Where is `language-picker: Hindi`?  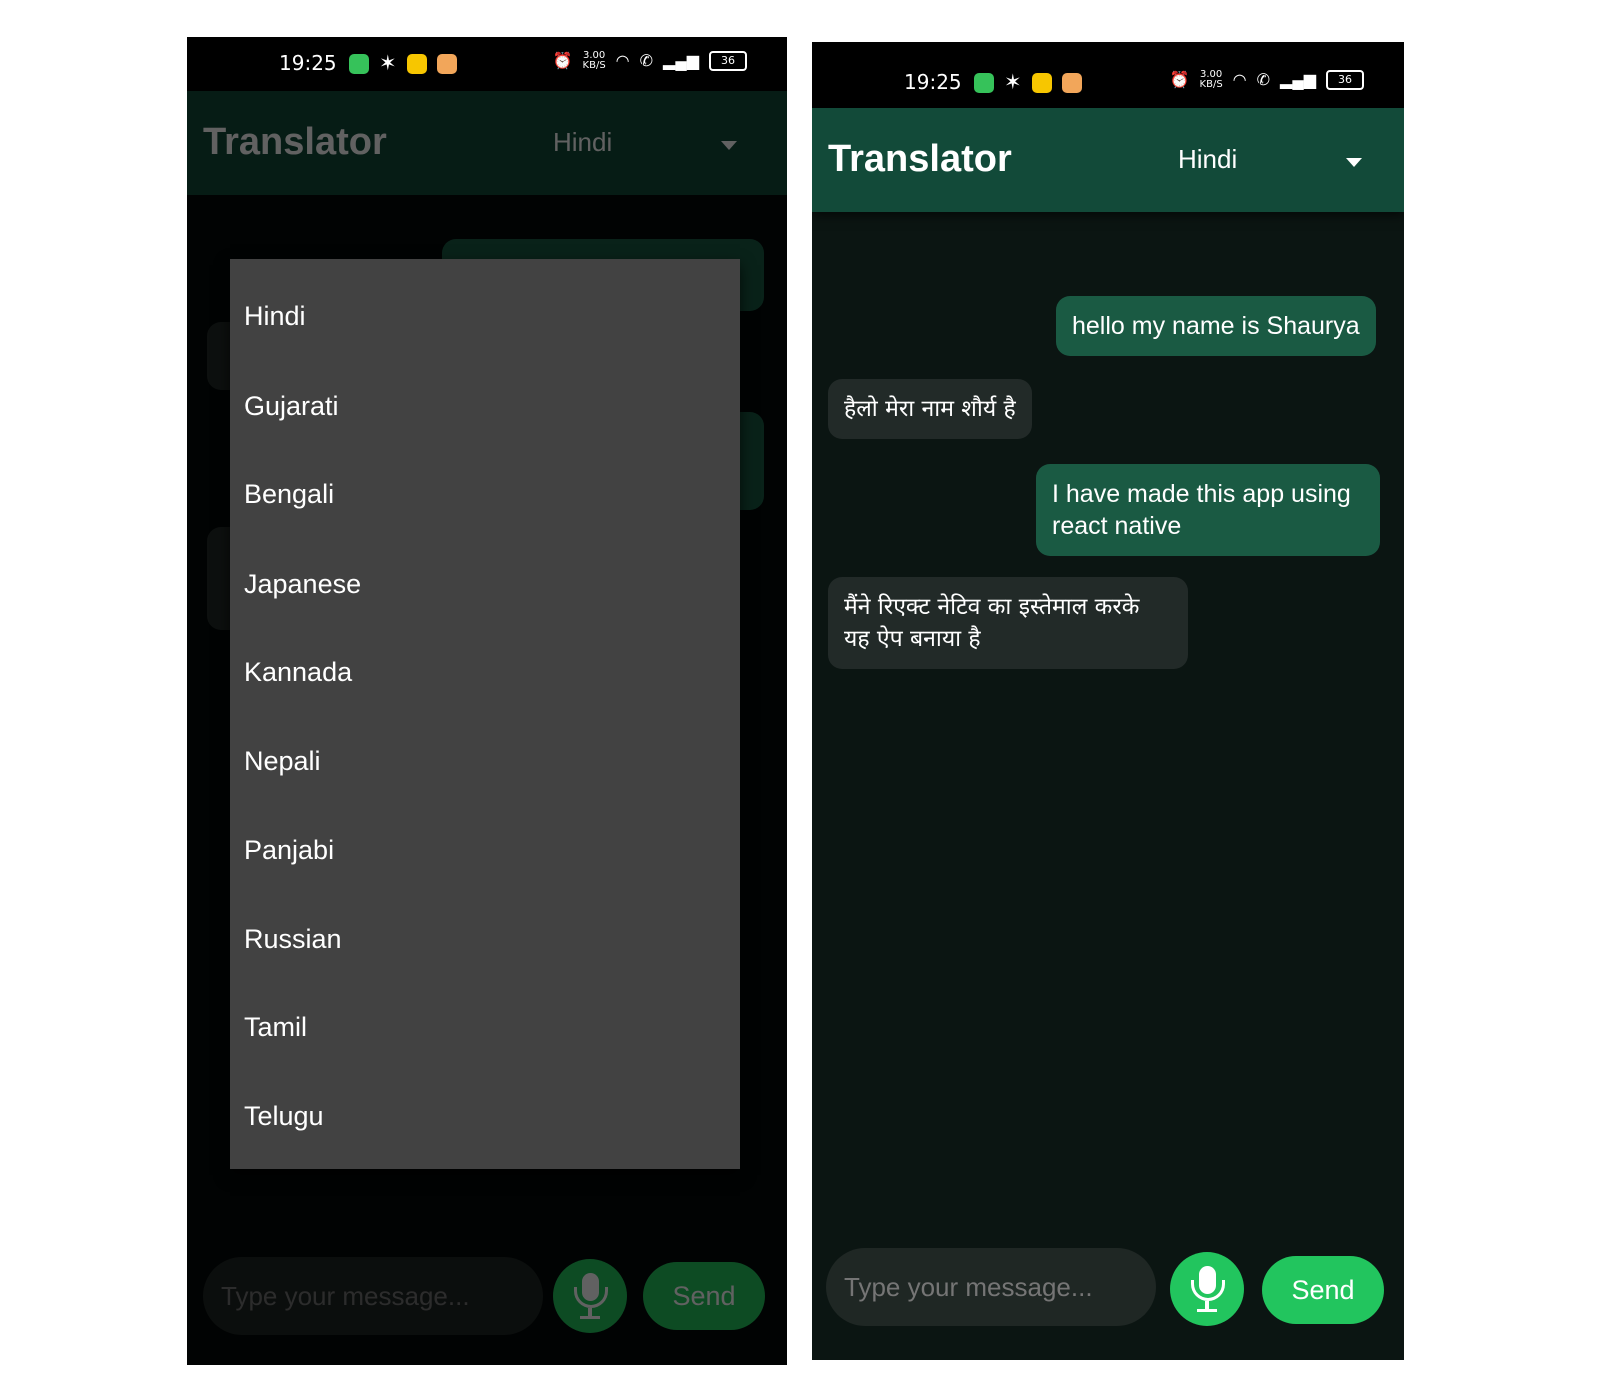 language-picker: Hindi is located at coordinates (1278, 162).